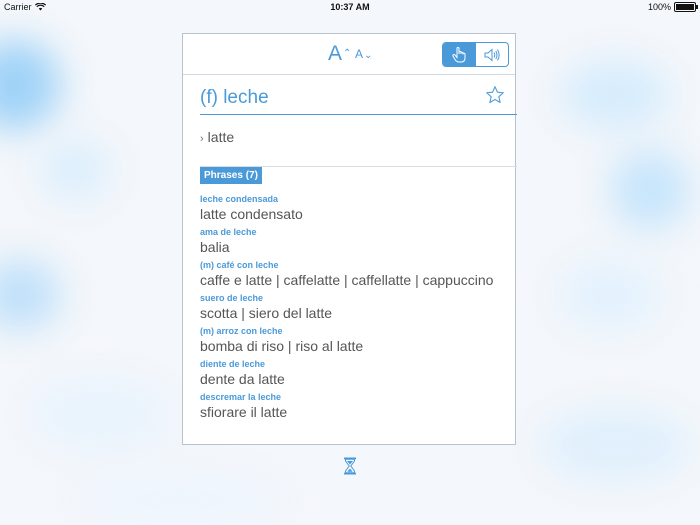 This screenshot has width=700, height=525. What do you see at coordinates (244, 412) in the screenshot?
I see `phrase-translation: sfiorare il latte` at bounding box center [244, 412].